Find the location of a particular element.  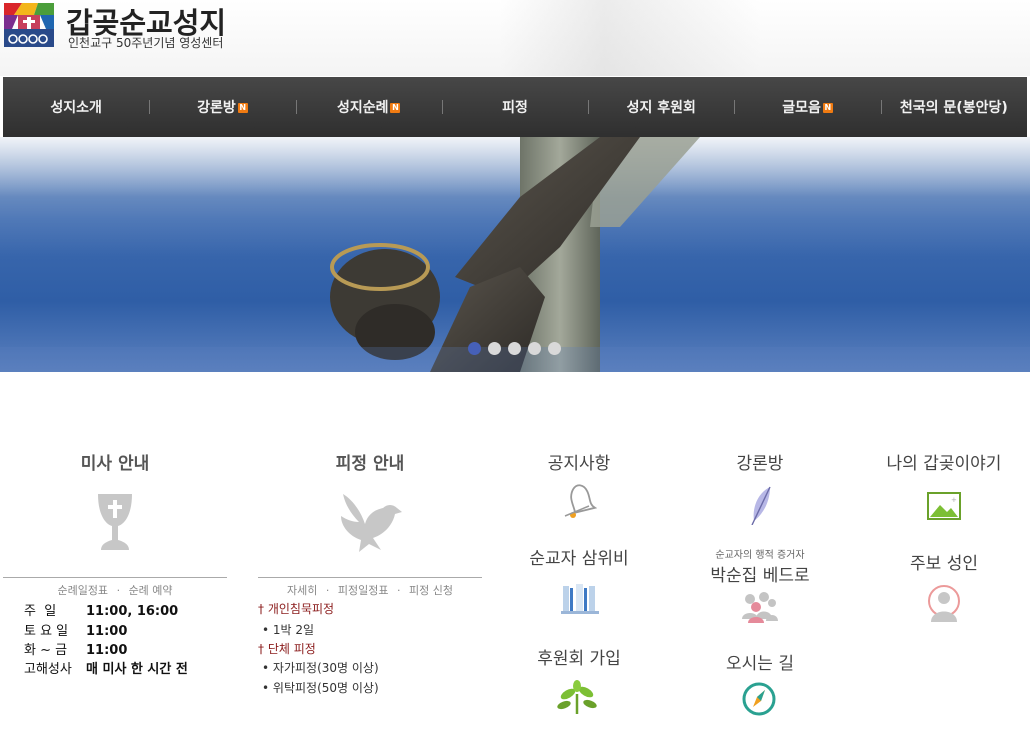

mass-time: 11:00, 16:00 is located at coordinates (132, 611).